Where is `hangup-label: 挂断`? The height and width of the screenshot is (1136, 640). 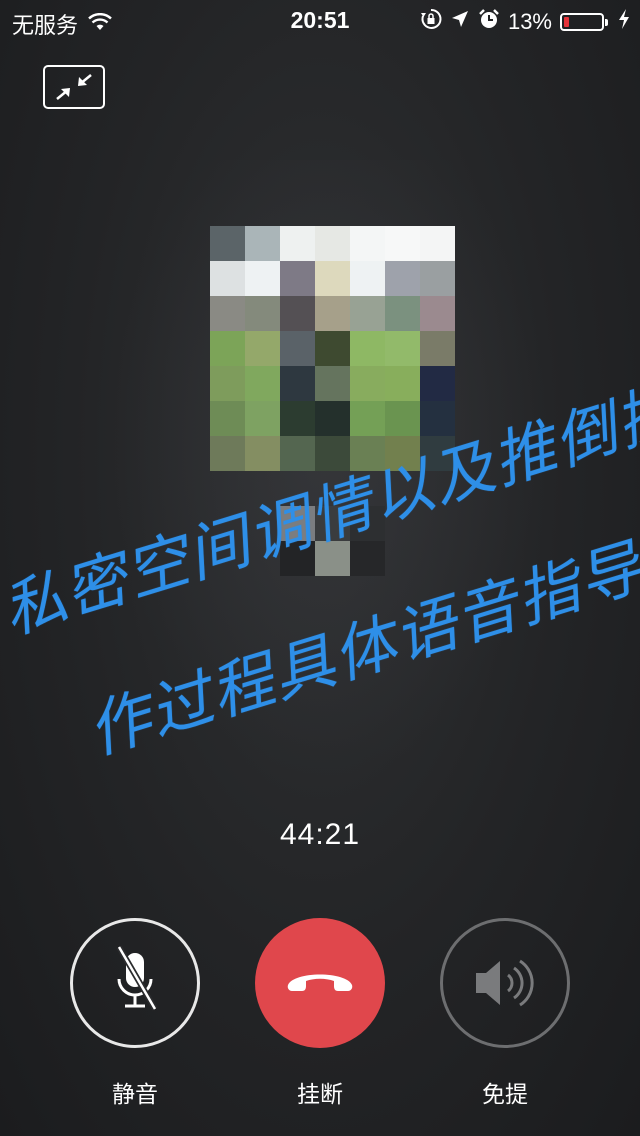 hangup-label: 挂断 is located at coordinates (320, 1094).